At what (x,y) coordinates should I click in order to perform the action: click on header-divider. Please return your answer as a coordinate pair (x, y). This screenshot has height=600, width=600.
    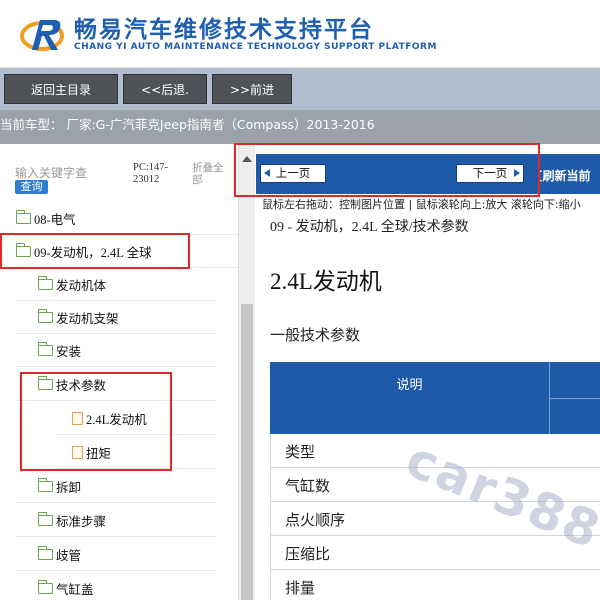
    Looking at the image, I should click on (575, 398).